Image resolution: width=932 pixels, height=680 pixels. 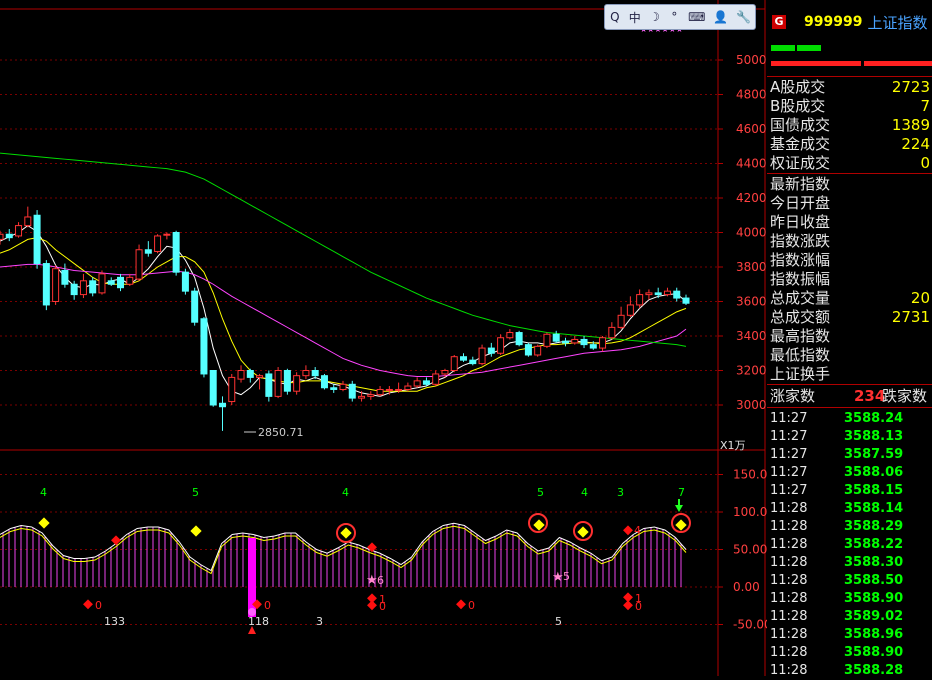 What do you see at coordinates (851, 144) in the screenshot?
I see `volume-row: 基金成交 224` at bounding box center [851, 144].